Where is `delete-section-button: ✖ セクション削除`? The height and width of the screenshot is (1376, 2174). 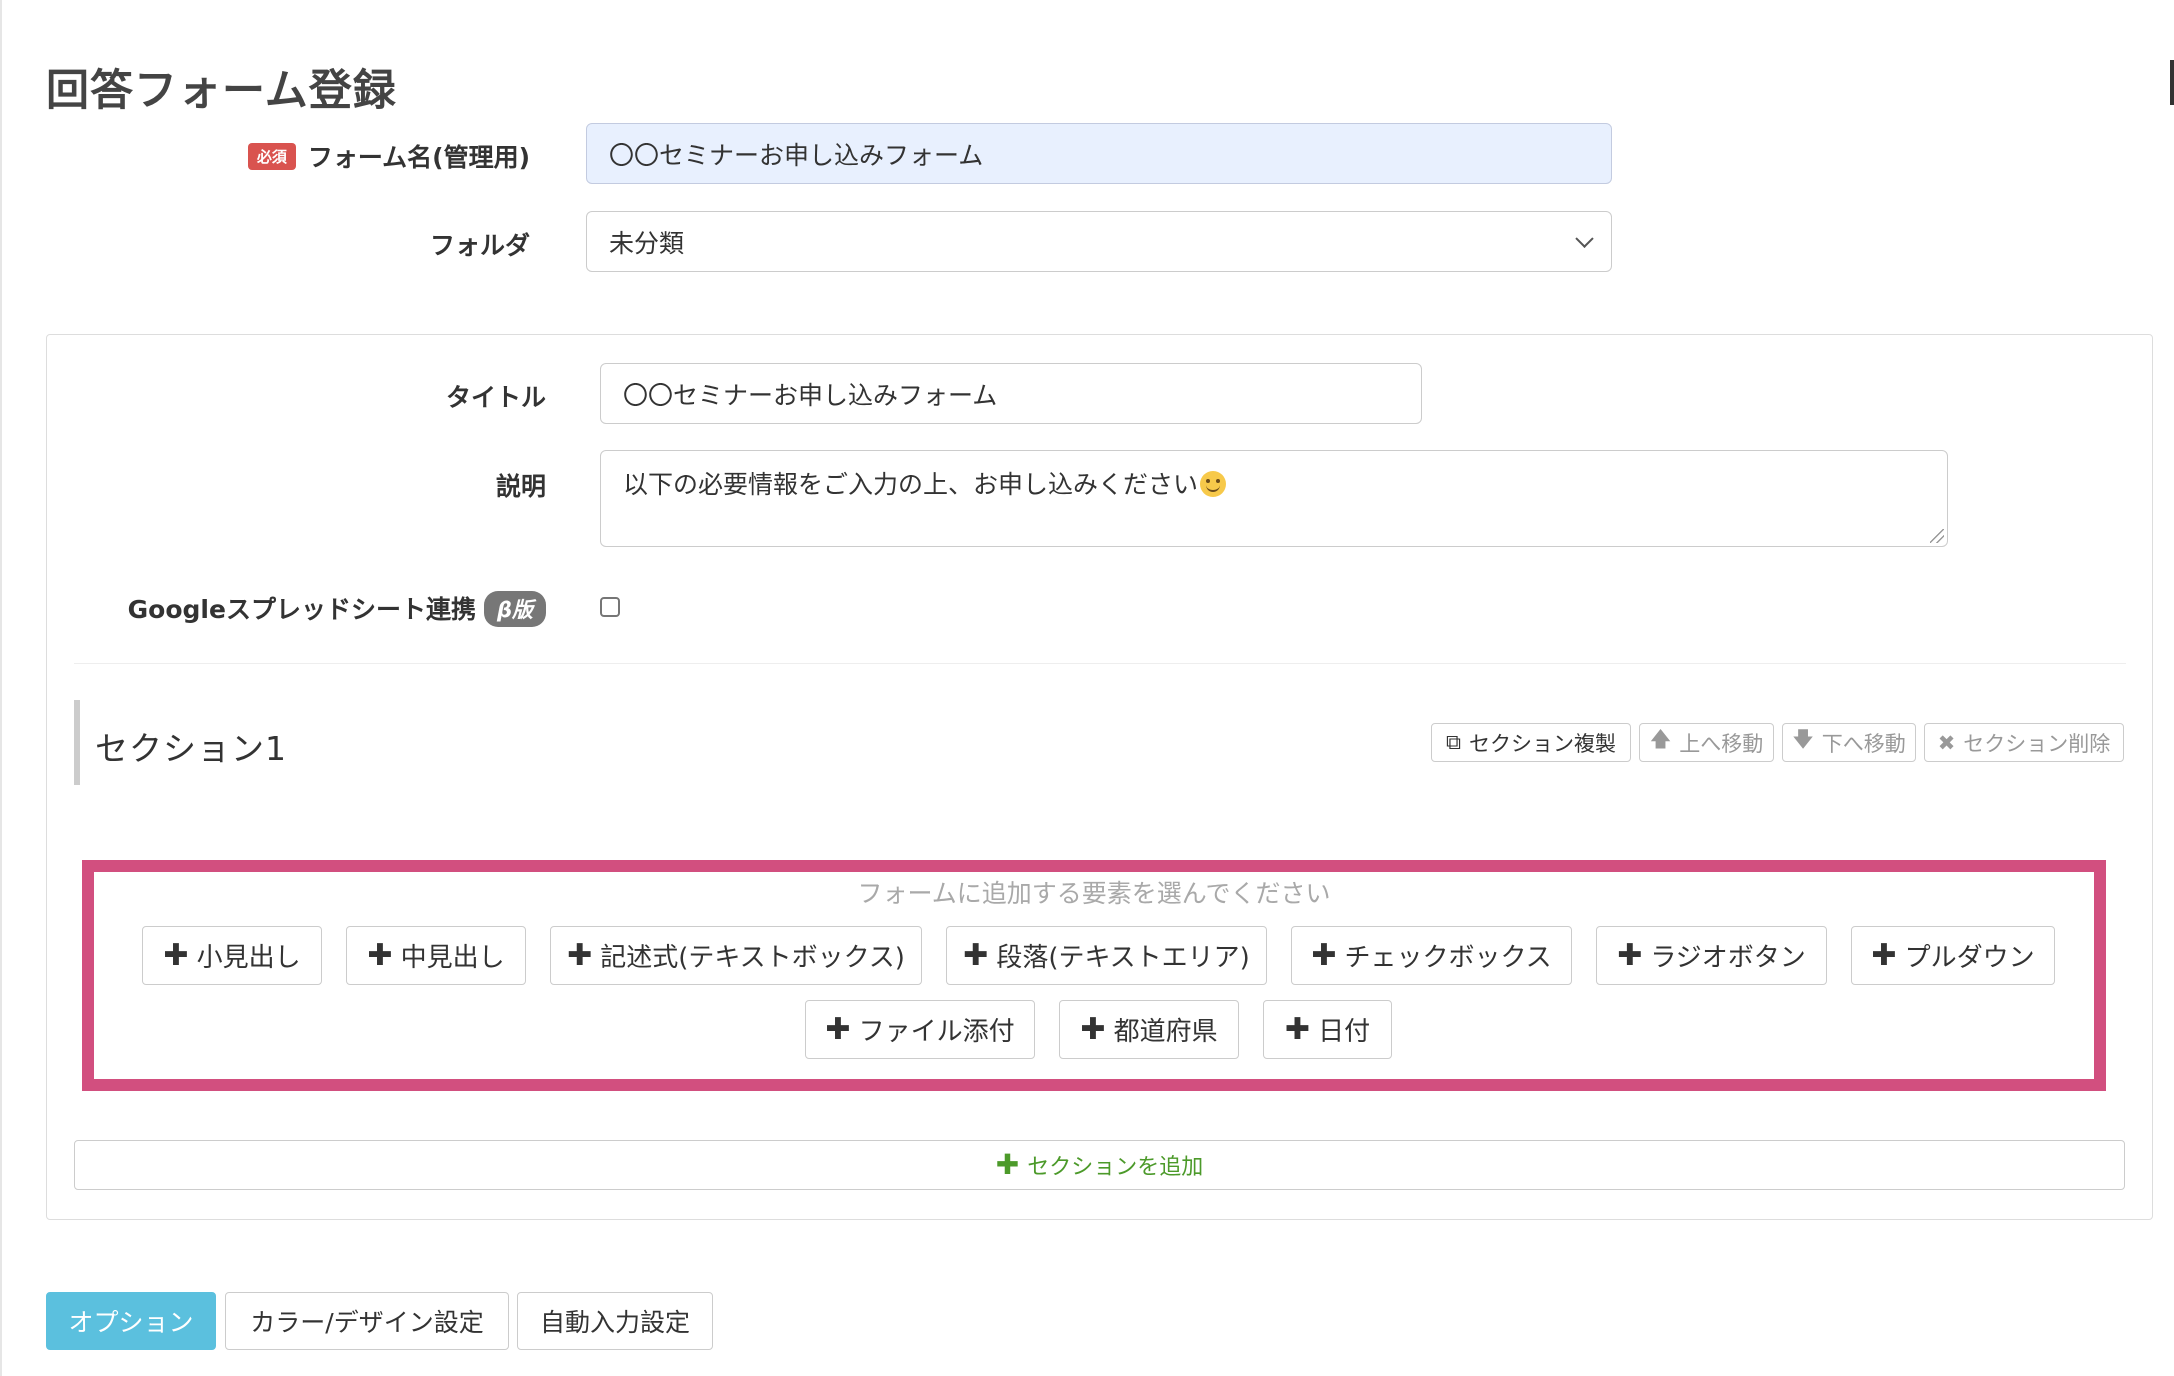
delete-section-button: ✖ セクション削除 is located at coordinates (2024, 742).